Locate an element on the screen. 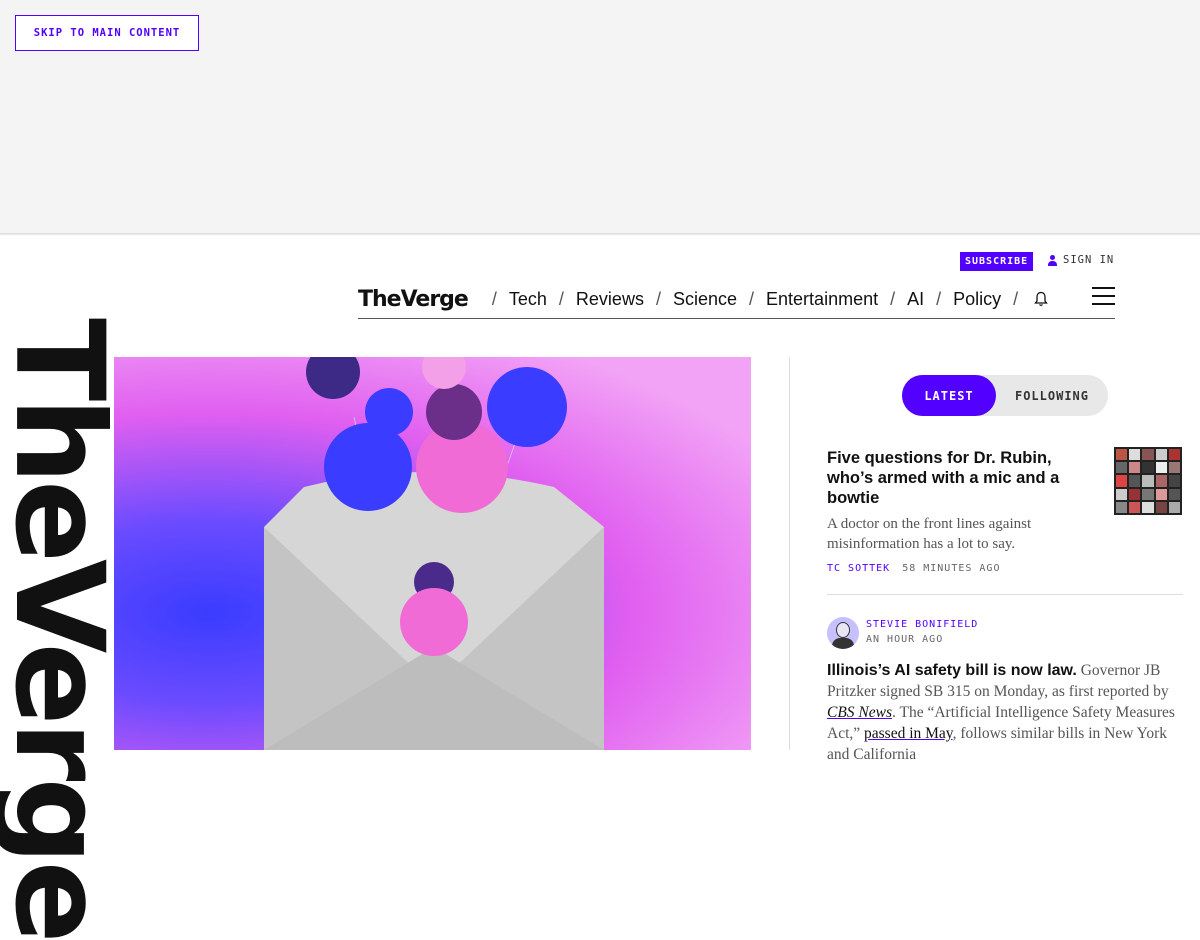 This screenshot has height=940, width=1200. tab-latest: LATEST is located at coordinates (949, 395).